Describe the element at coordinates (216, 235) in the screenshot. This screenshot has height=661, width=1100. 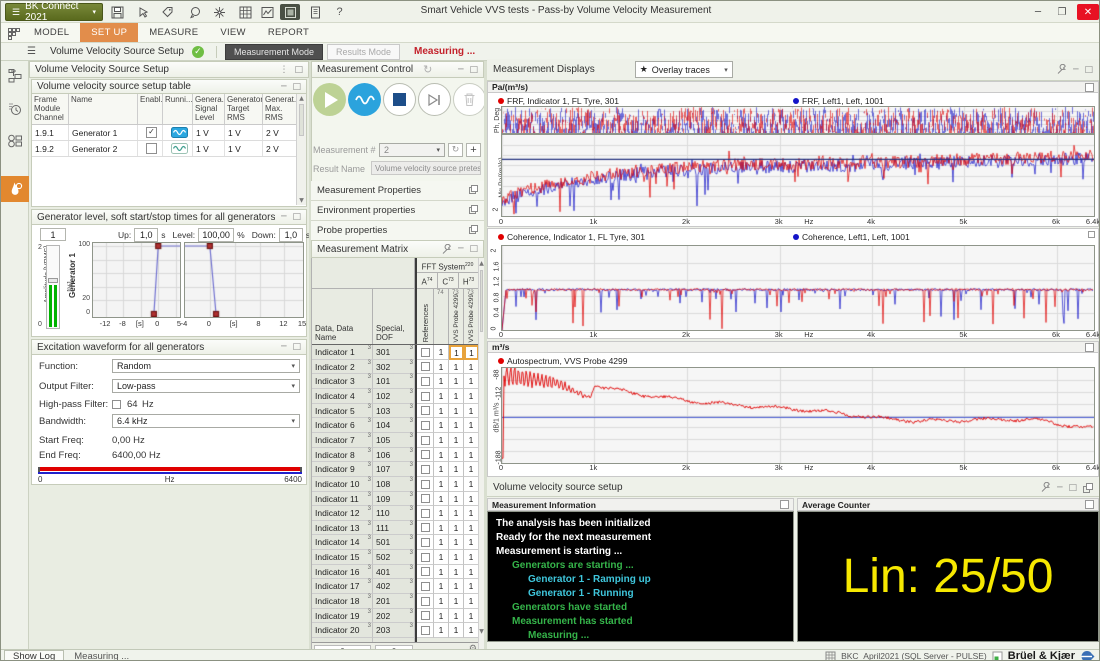
I see `level-field: 100,00` at that location.